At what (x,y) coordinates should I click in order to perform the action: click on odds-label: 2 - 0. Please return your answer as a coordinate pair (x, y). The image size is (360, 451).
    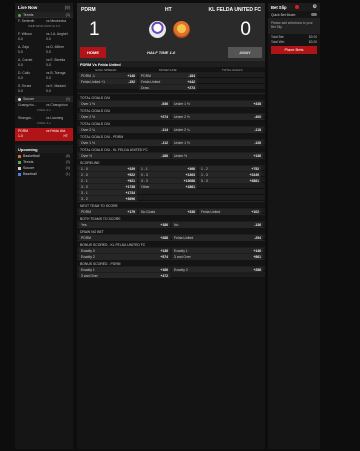
    Looking at the image, I should click on (84, 174).